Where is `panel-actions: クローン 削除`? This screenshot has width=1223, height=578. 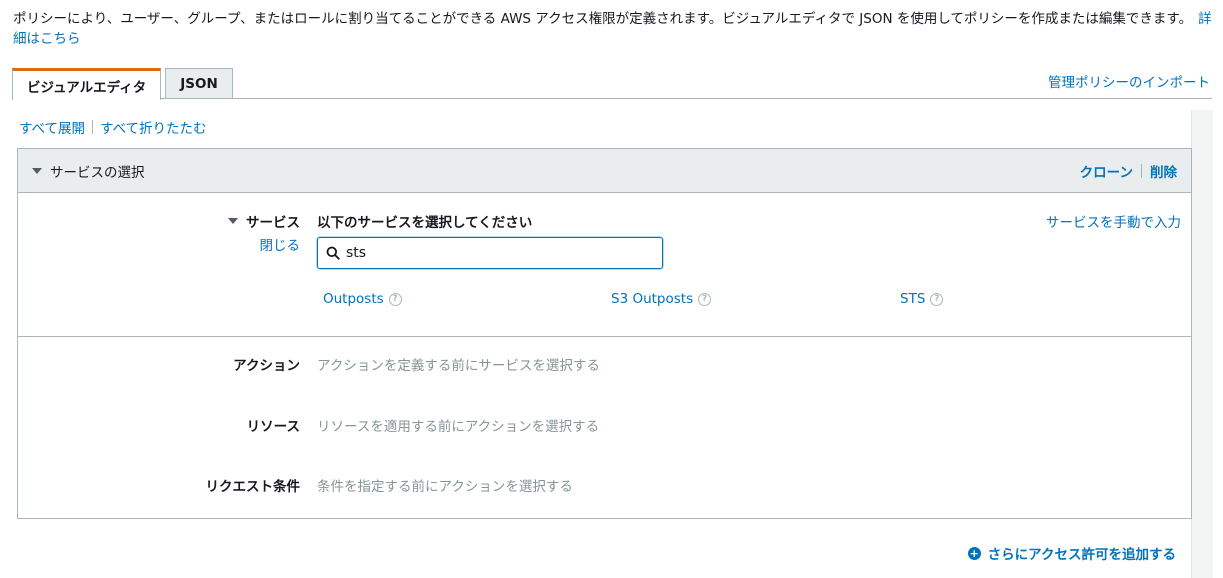
panel-actions: クローン 削除 is located at coordinates (1128, 171).